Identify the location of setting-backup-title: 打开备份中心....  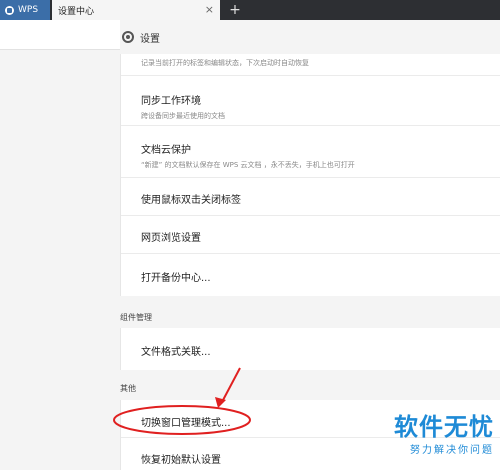
(176, 278).